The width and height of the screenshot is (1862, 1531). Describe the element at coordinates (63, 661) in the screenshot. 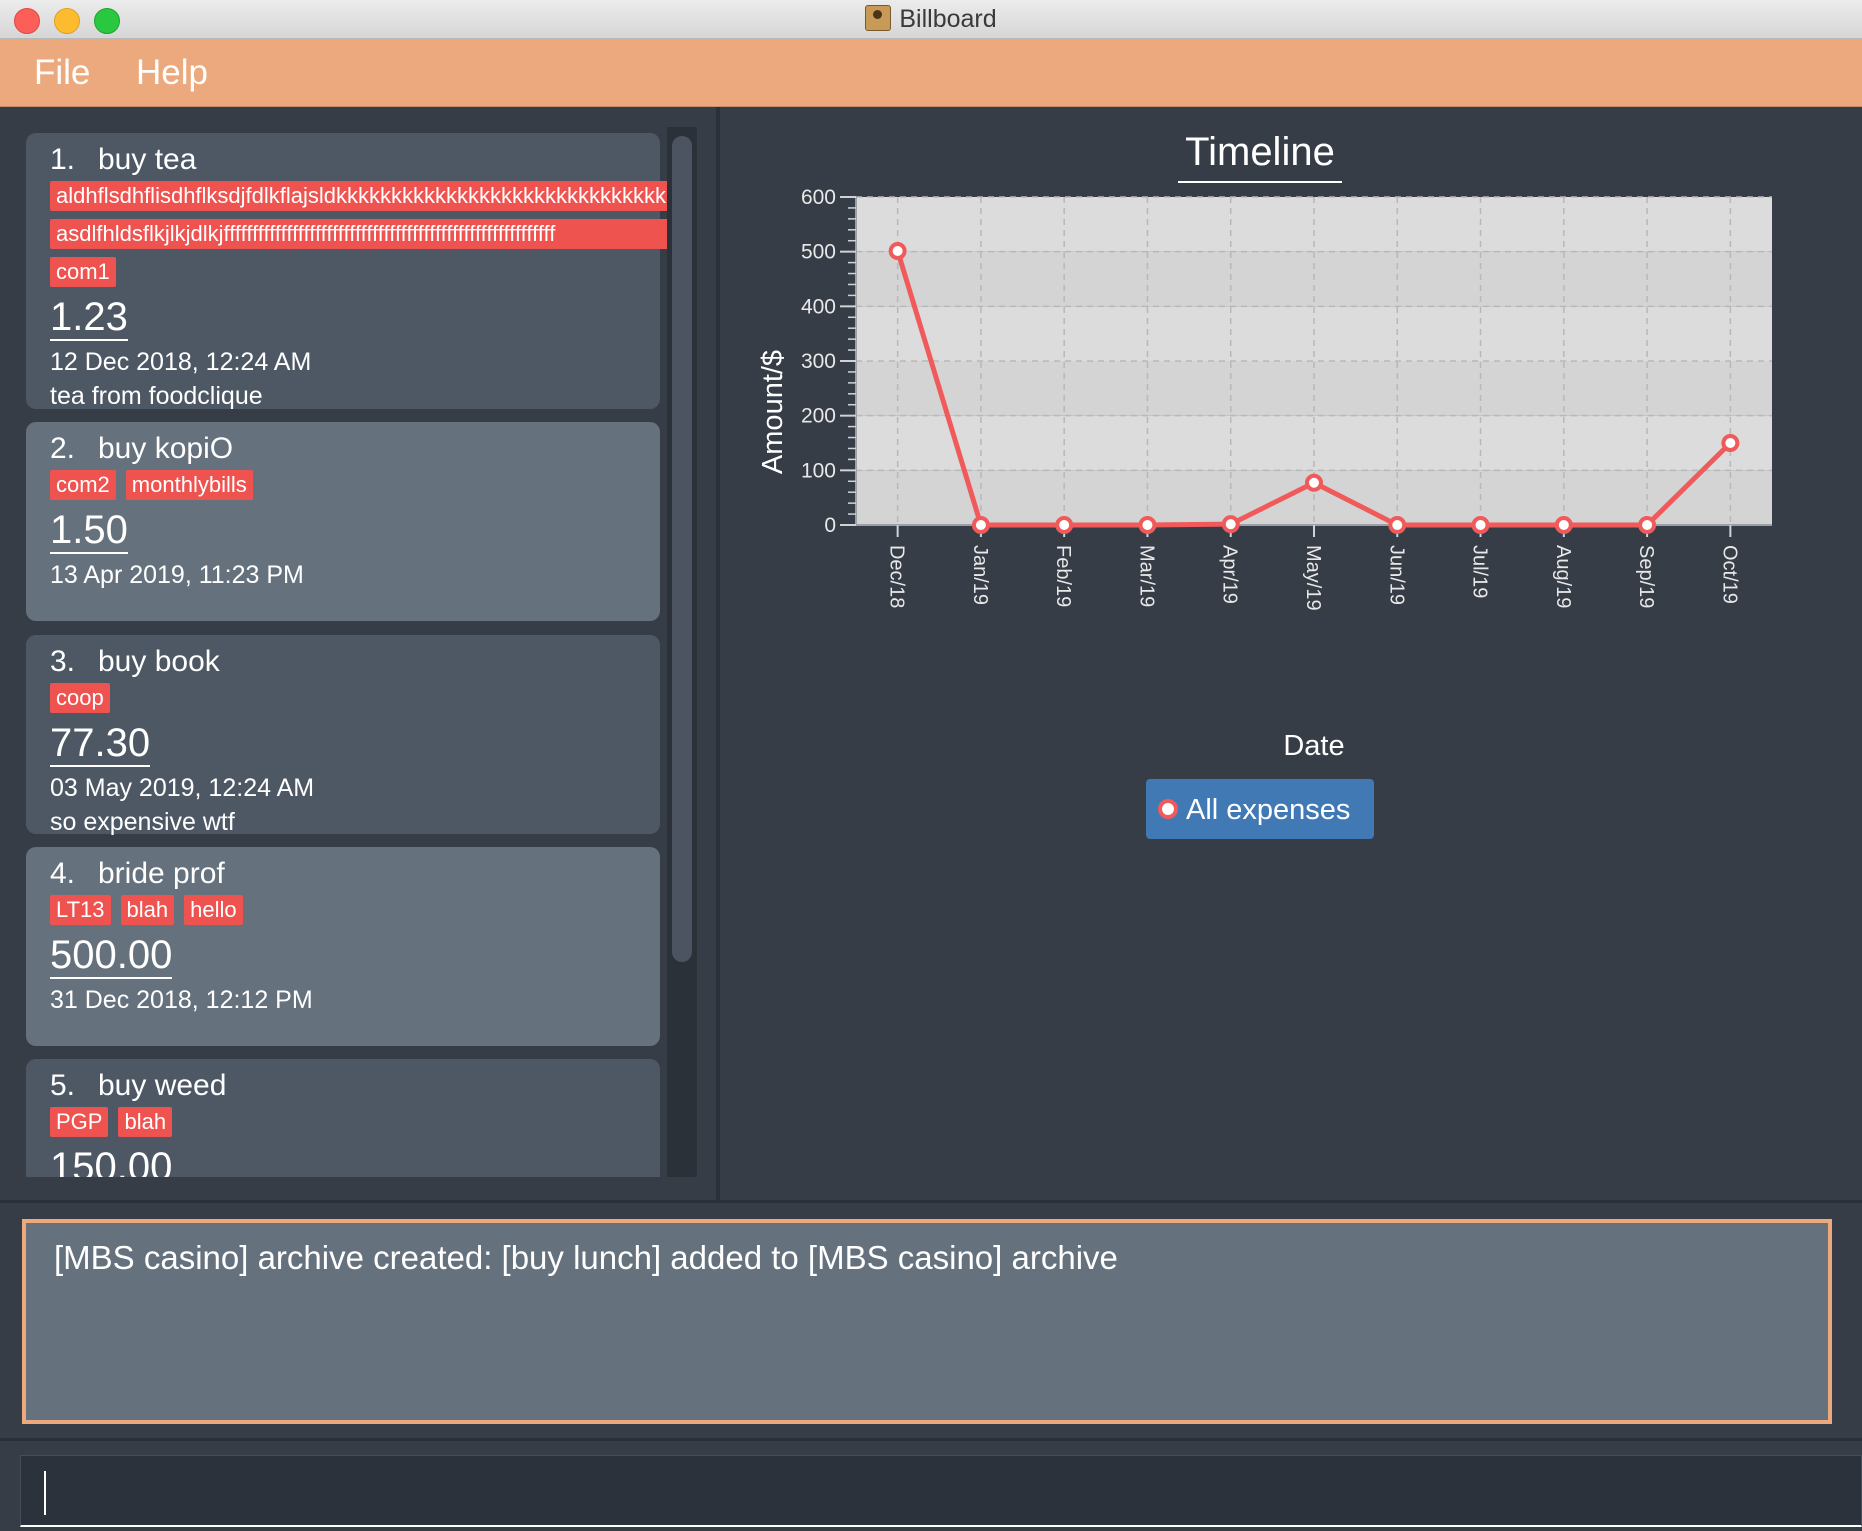

I see `expense-index: 3.` at that location.